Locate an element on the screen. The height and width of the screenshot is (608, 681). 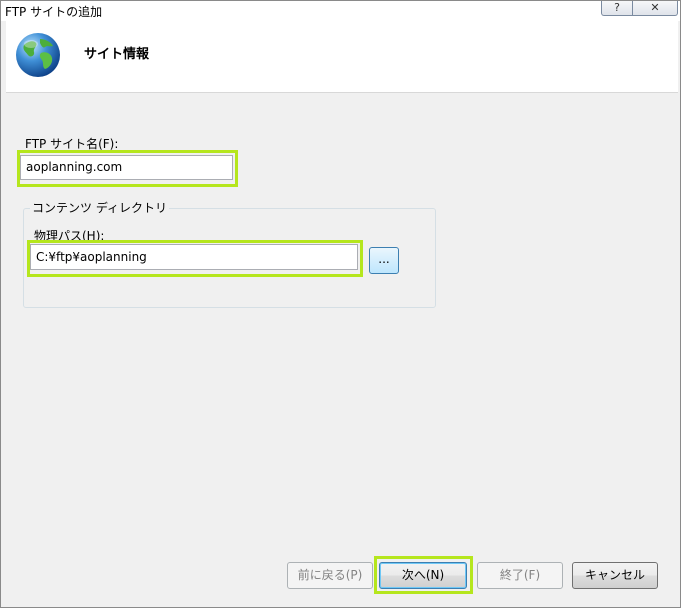
close-icon: ✕ is located at coordinates (655, 7).